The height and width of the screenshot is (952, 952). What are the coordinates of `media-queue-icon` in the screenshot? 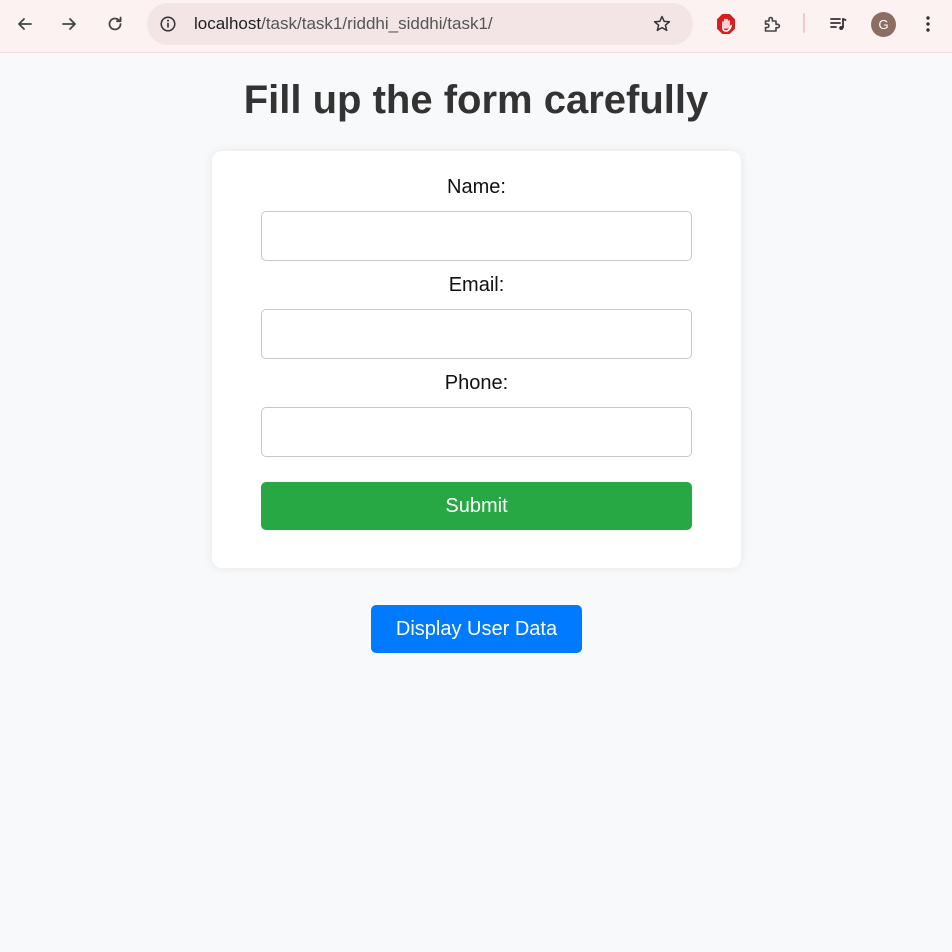 It's located at (838, 24).